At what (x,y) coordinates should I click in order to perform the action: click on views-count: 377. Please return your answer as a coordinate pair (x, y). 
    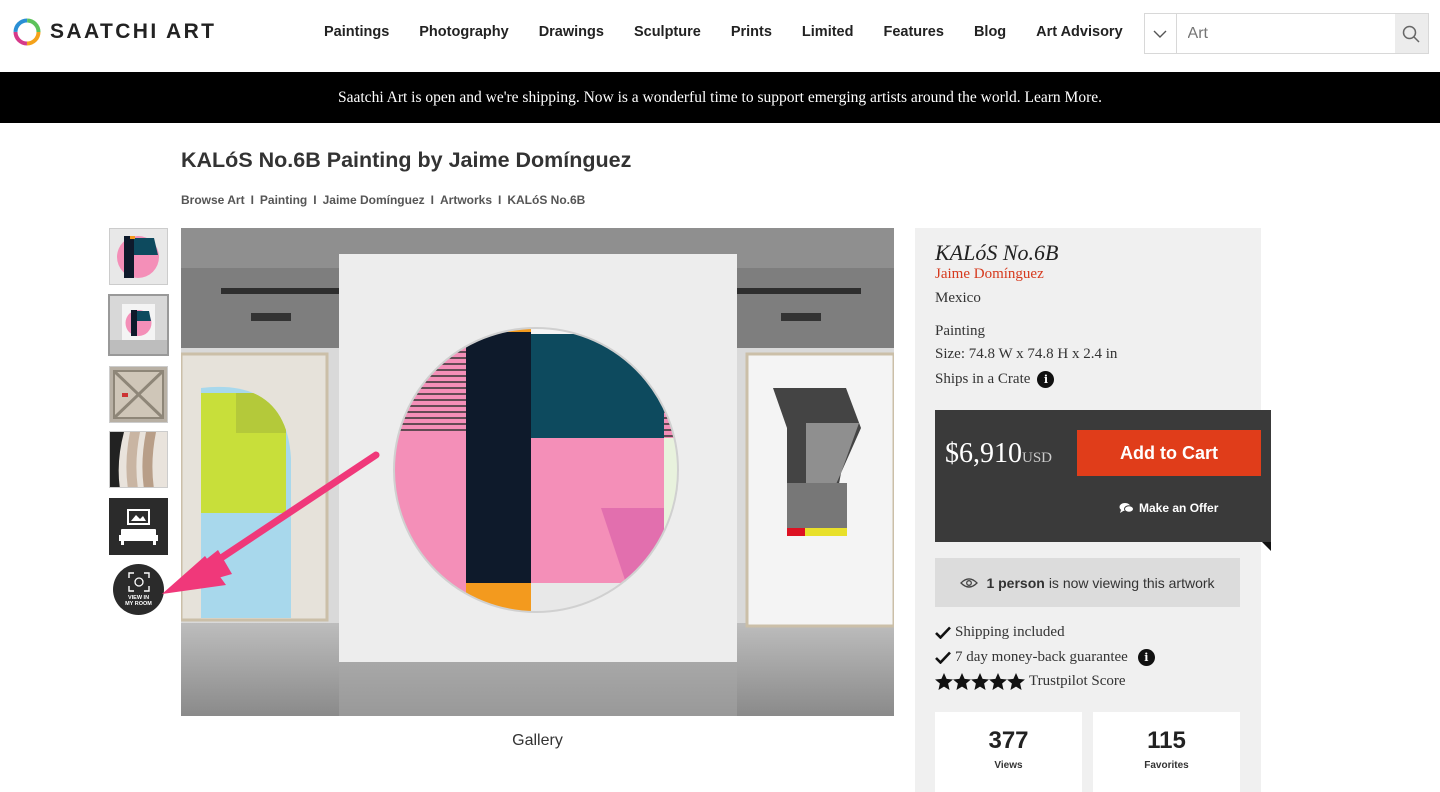
    Looking at the image, I should click on (1008, 740).